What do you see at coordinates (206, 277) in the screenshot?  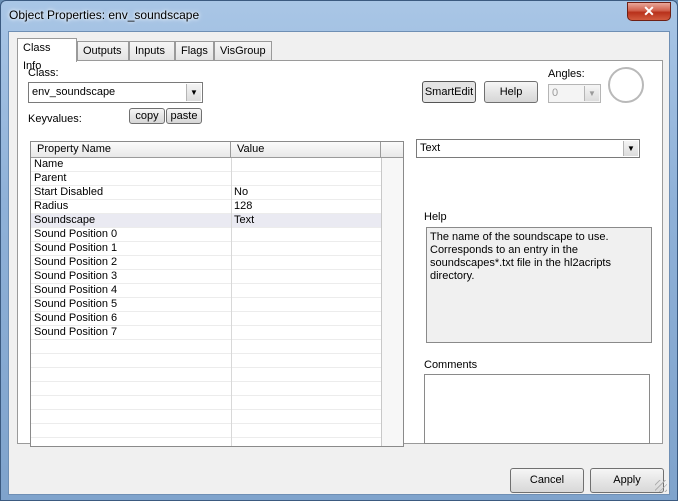 I see `table-row: Sound Position 3` at bounding box center [206, 277].